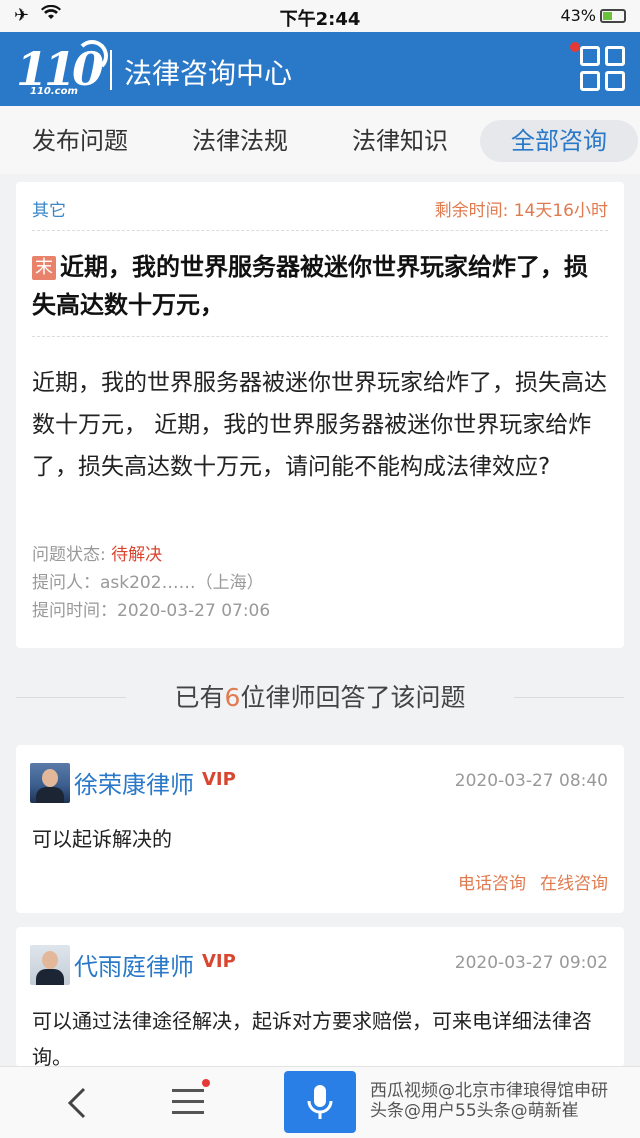 The width and height of the screenshot is (640, 1138). Describe the element at coordinates (232, 697) in the screenshot. I see `answers-count: 6` at that location.